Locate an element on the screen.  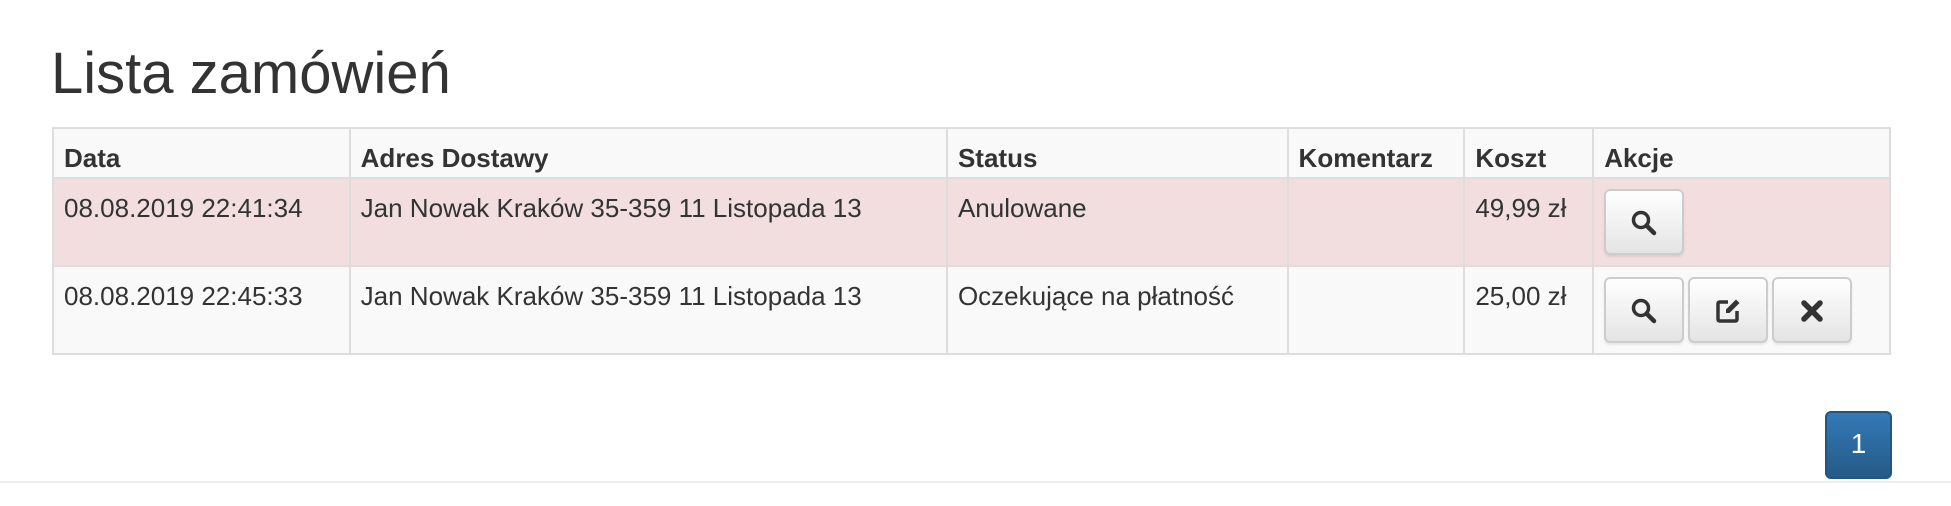
pagination: 1 is located at coordinates (1858, 445).